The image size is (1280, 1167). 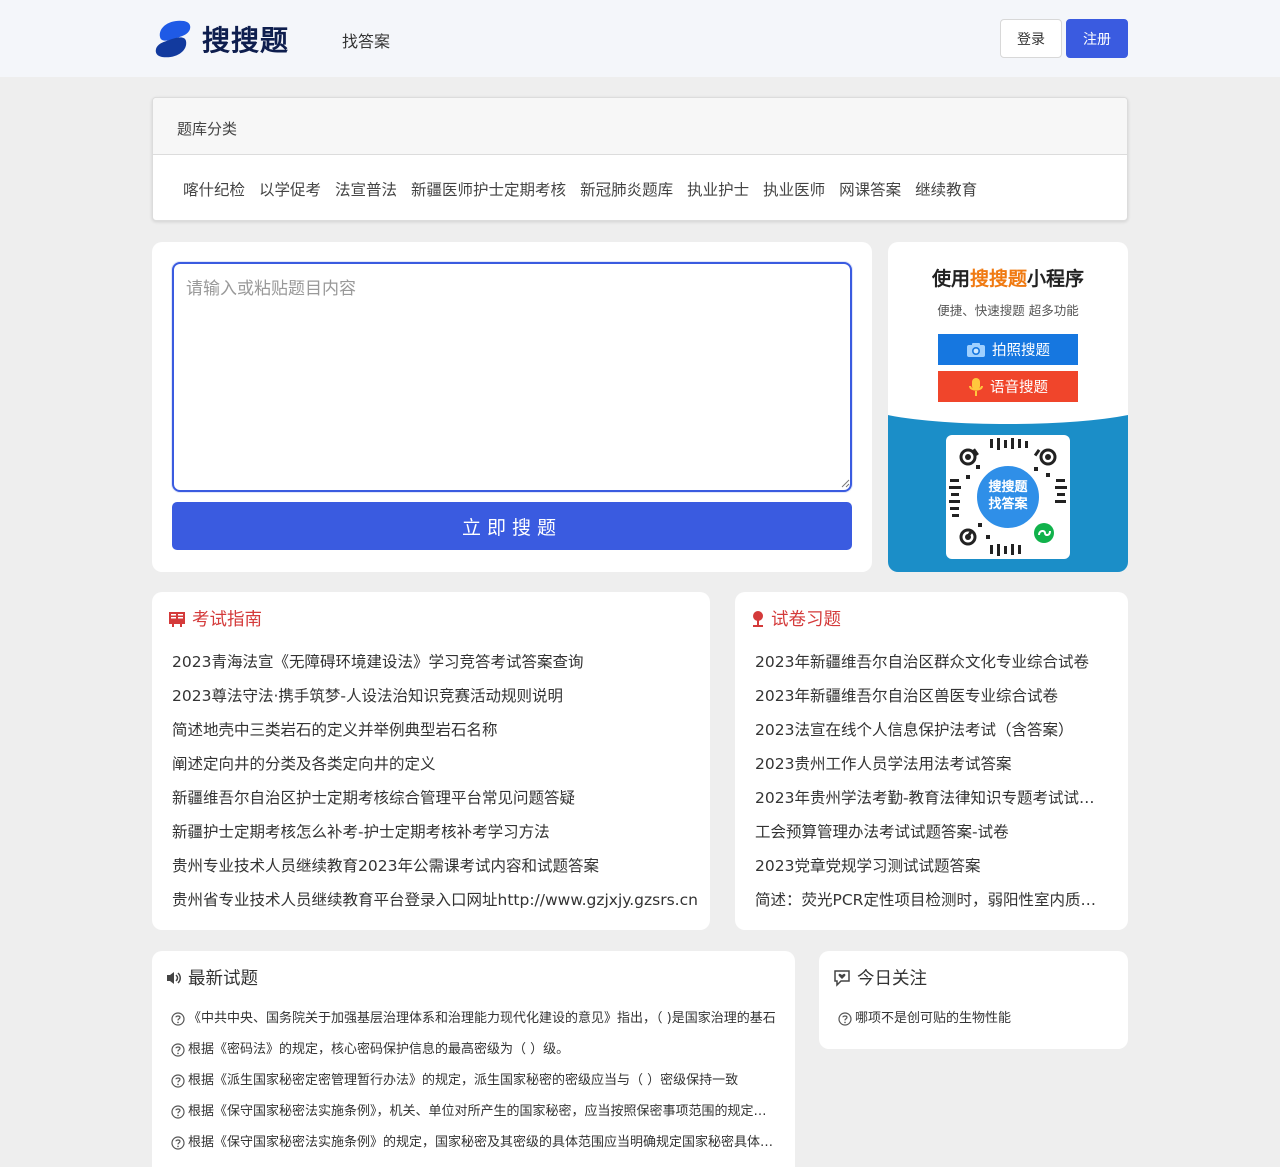 I want to click on search-button: 立即搜题, so click(x=512, y=526).